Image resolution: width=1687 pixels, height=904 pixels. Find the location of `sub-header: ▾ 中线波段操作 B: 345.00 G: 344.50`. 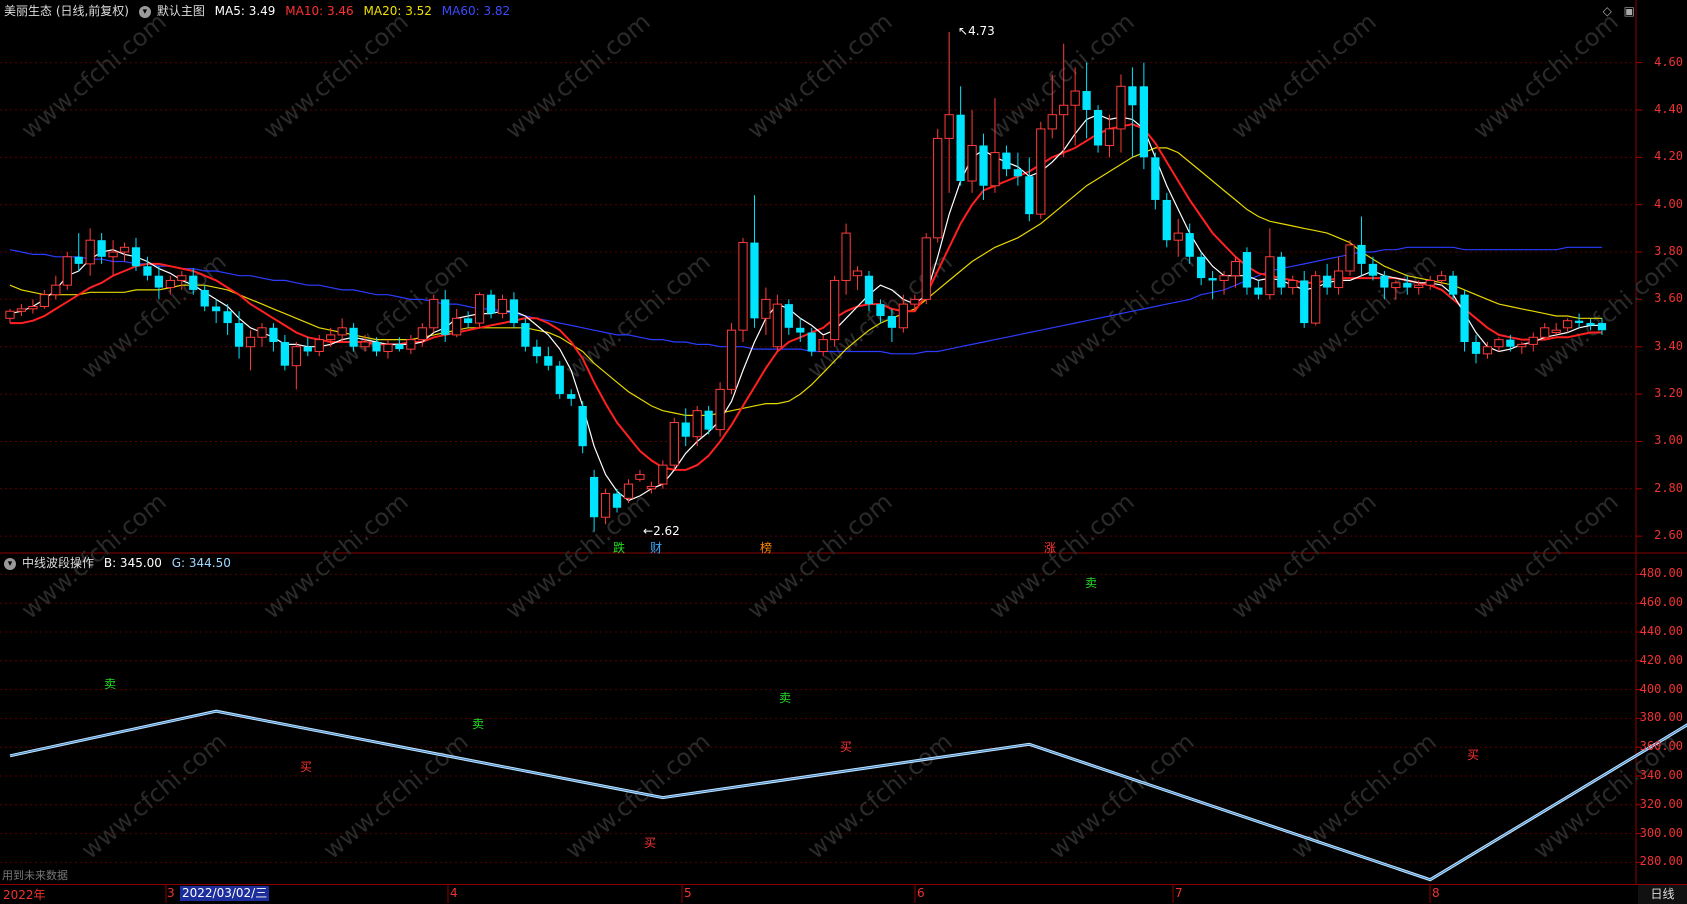

sub-header: ▾ 中线波段操作 B: 345.00 G: 344.50 is located at coordinates (120, 563).